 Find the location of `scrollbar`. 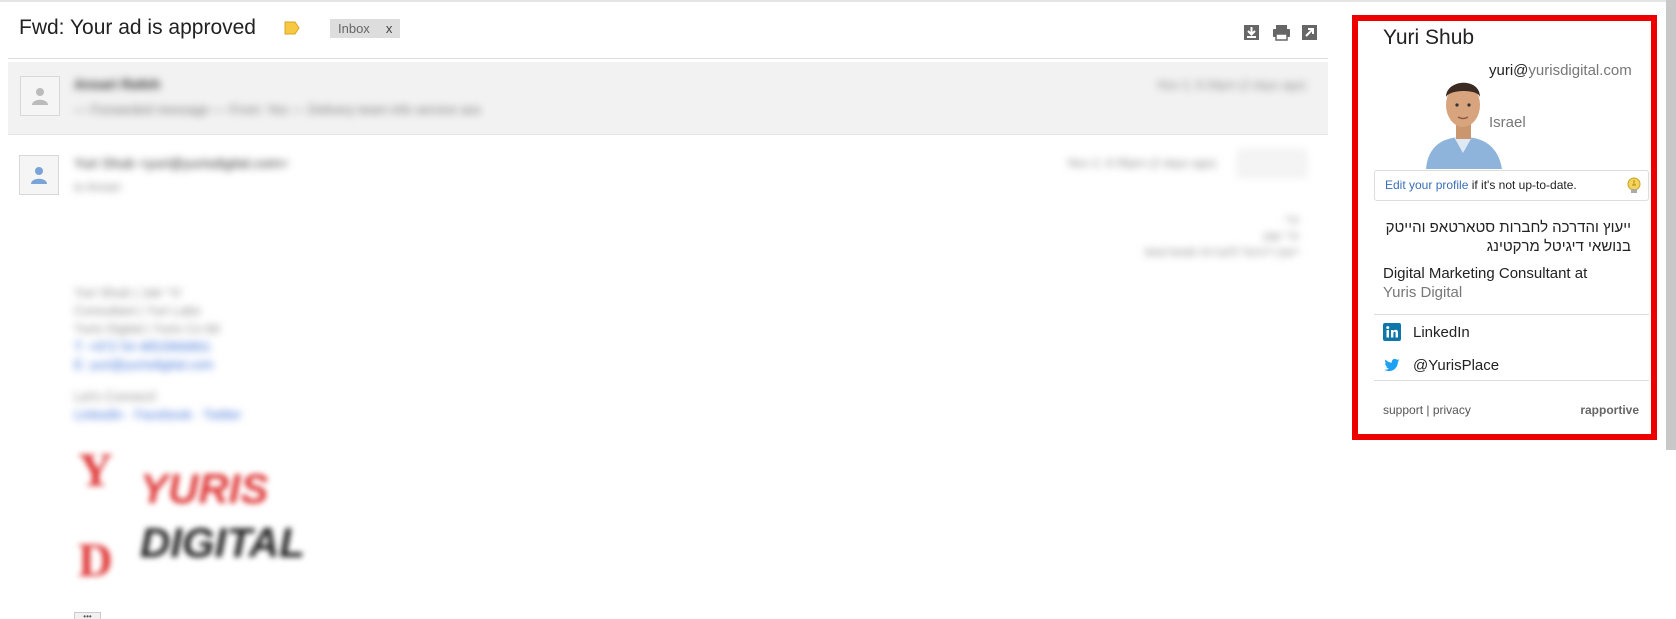

scrollbar is located at coordinates (1671, 225).